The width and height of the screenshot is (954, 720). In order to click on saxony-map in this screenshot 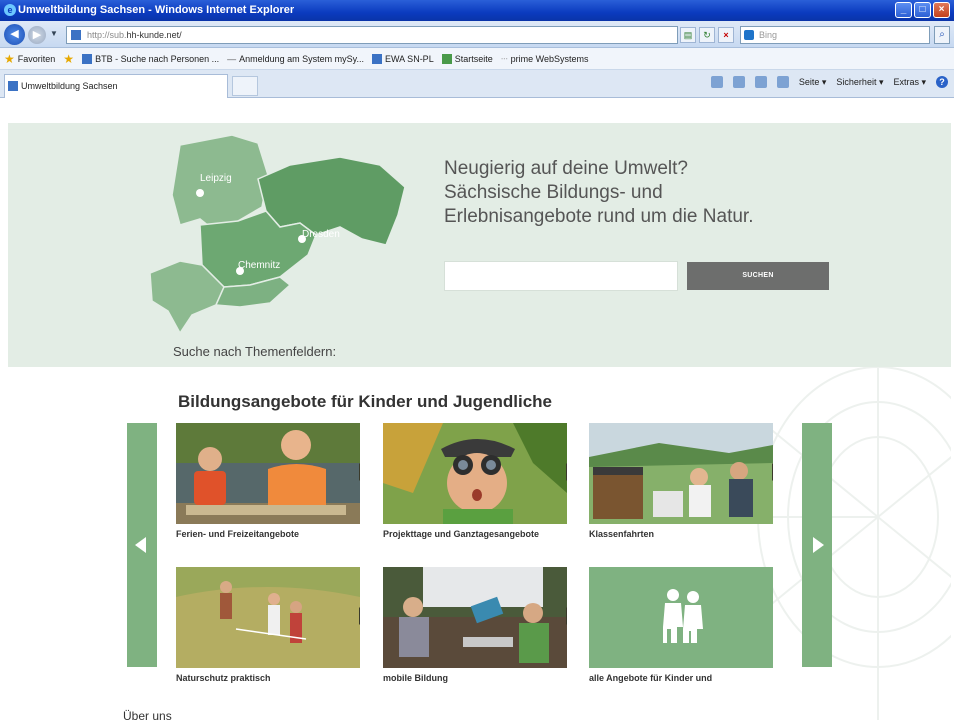, I will do `click(277, 235)`.